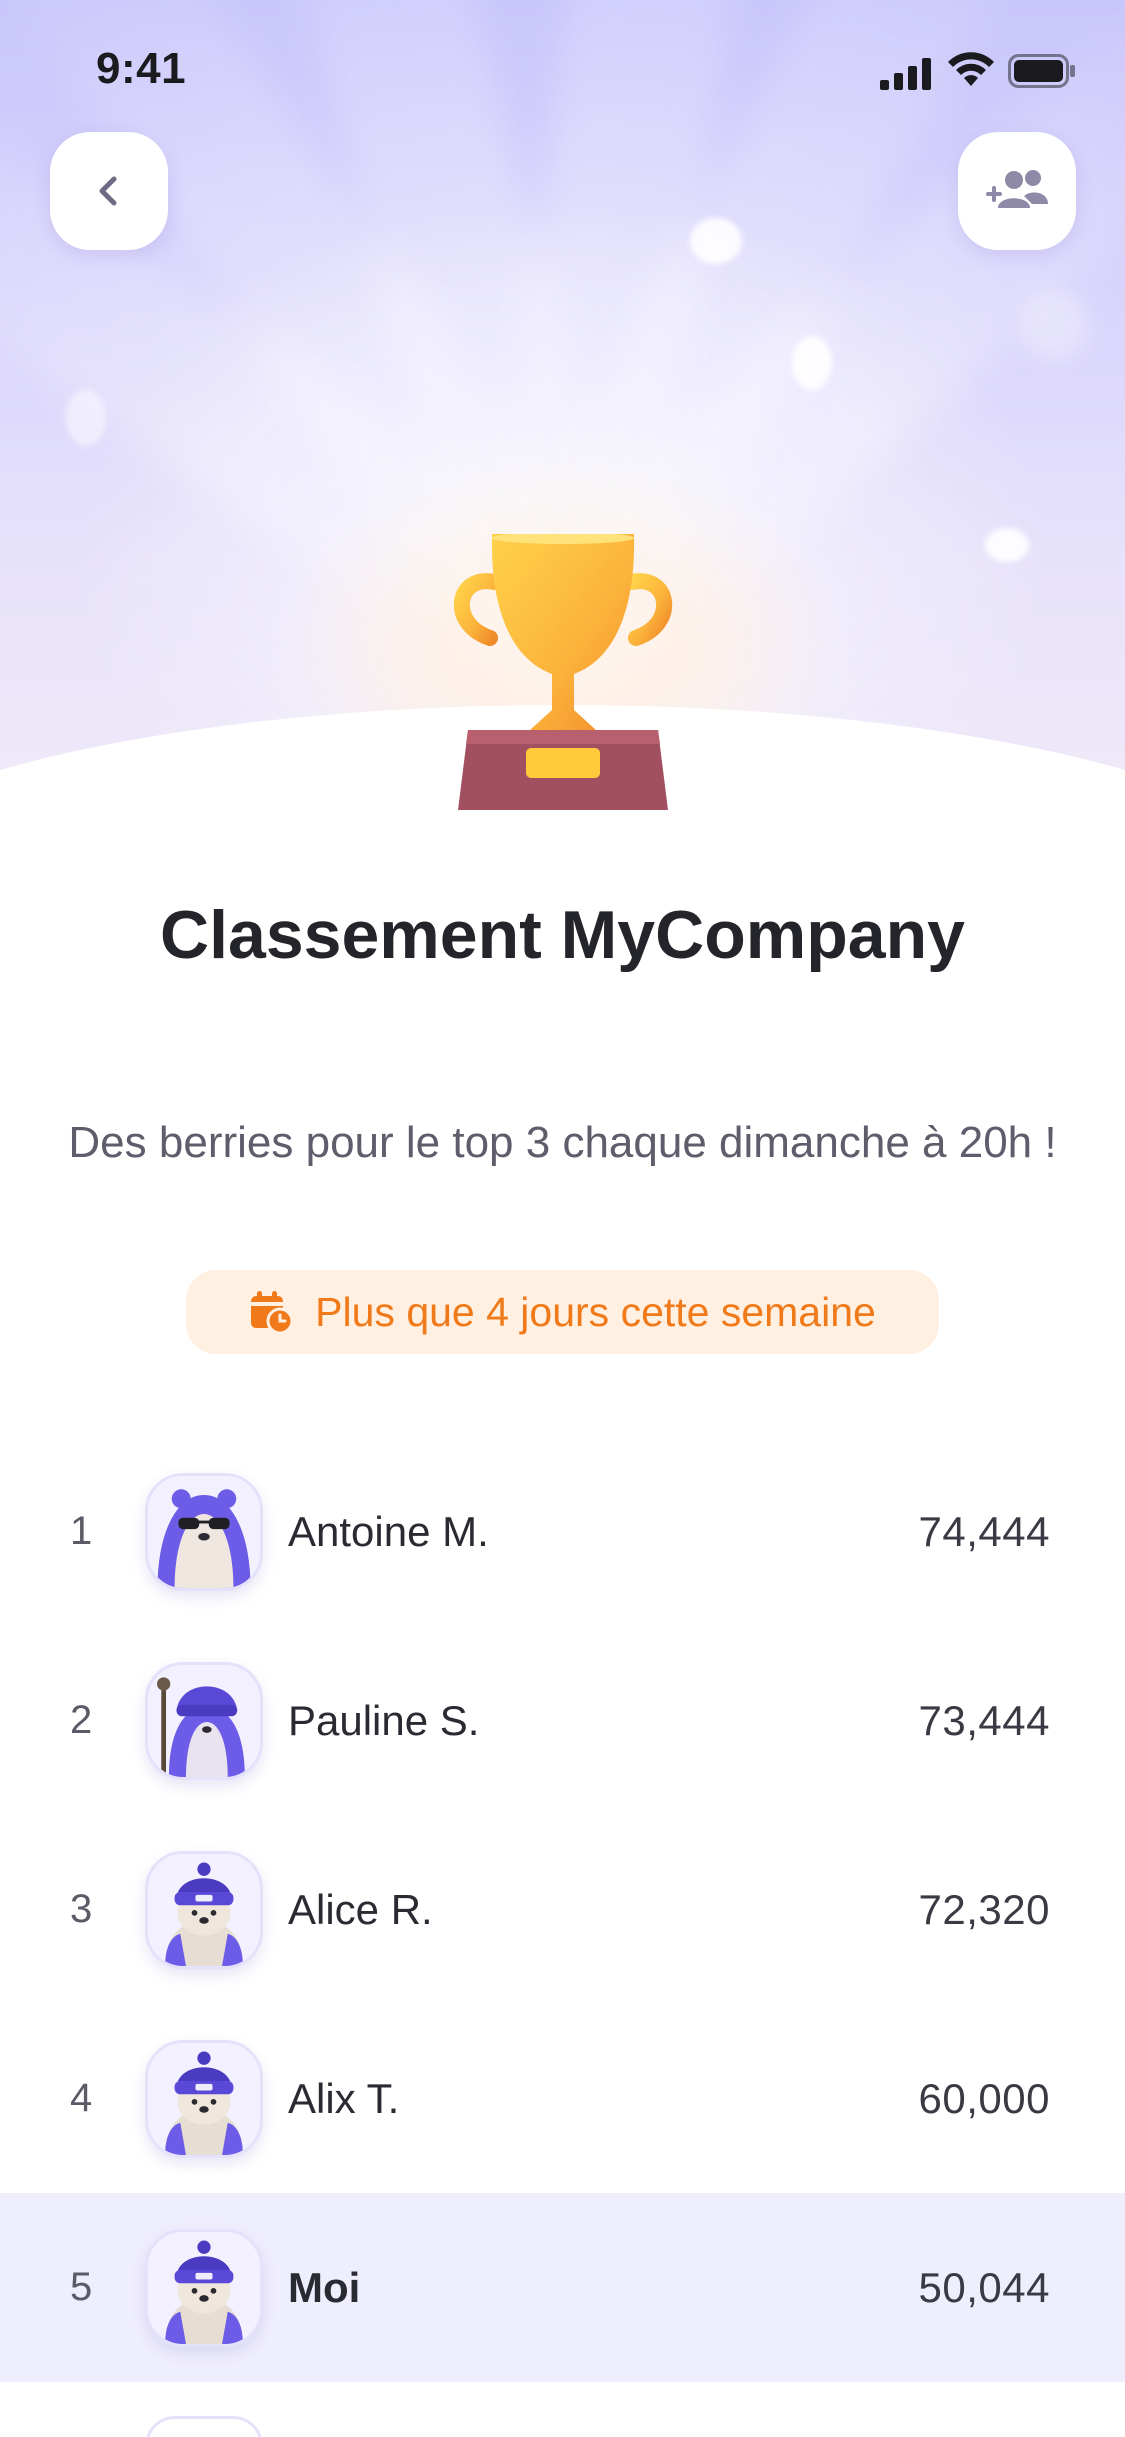  Describe the element at coordinates (971, 69) in the screenshot. I see `wifi-icon` at that location.